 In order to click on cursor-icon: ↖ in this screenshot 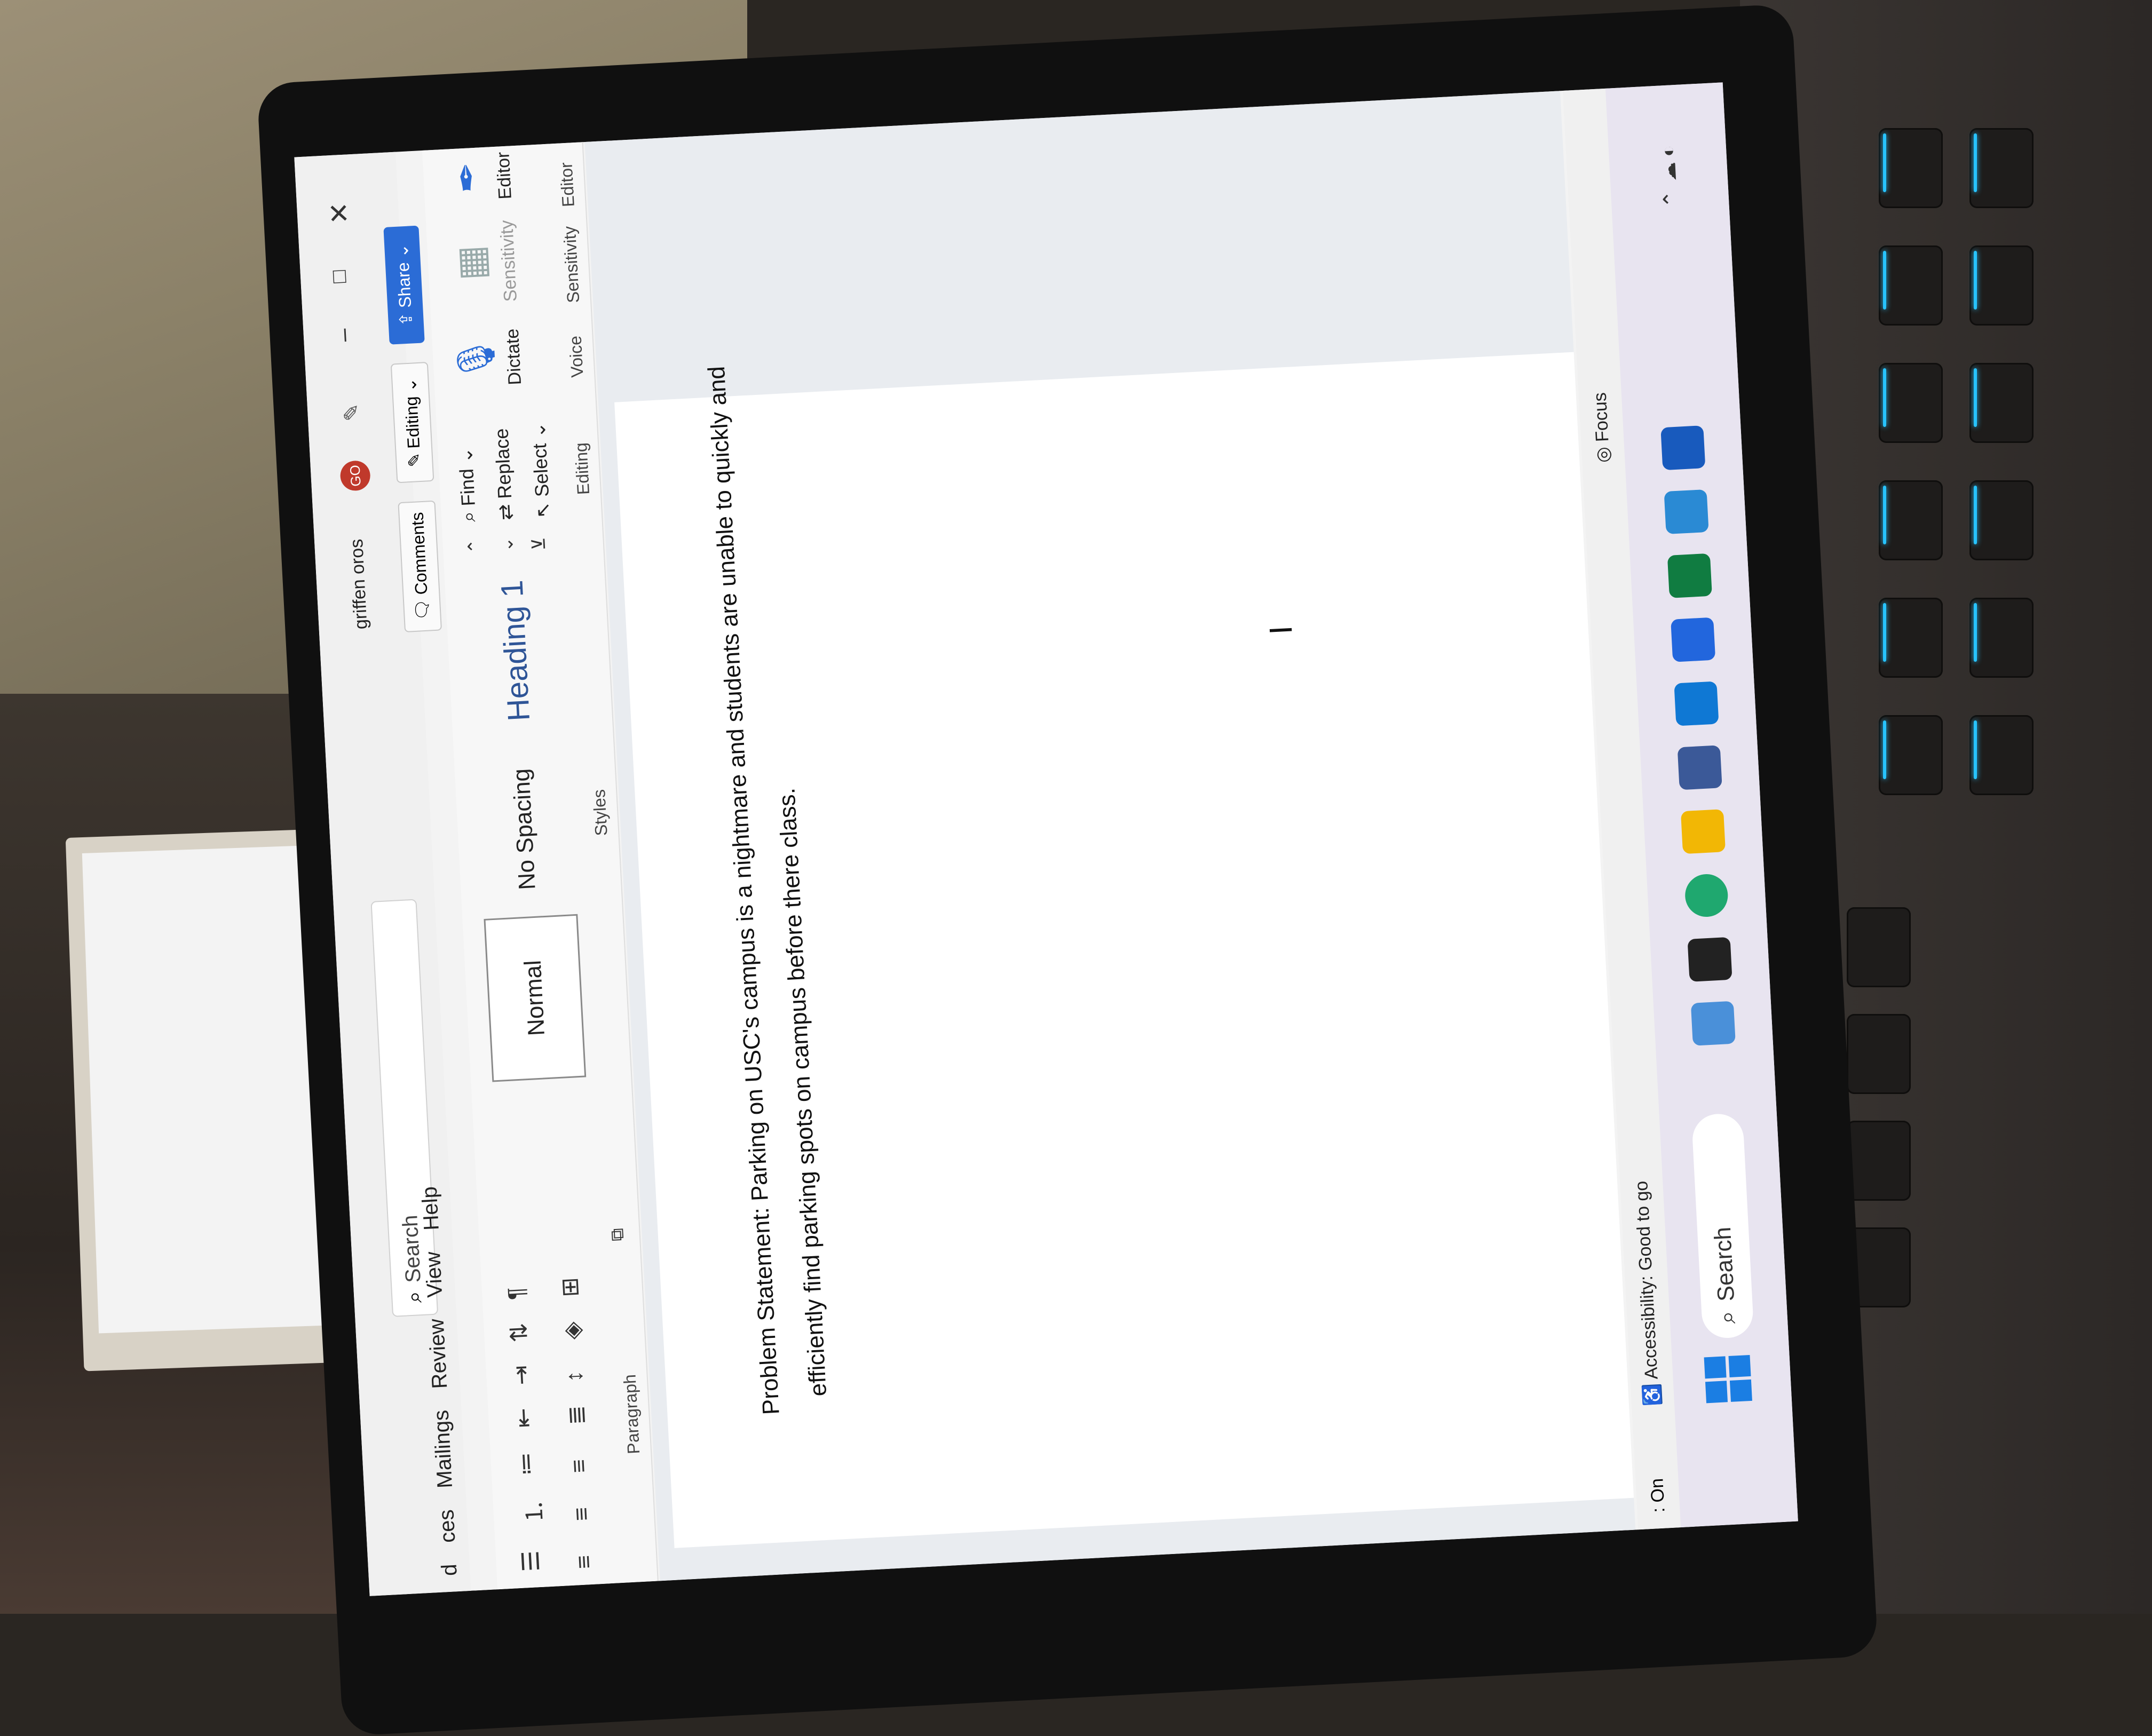, I will do `click(543, 510)`.